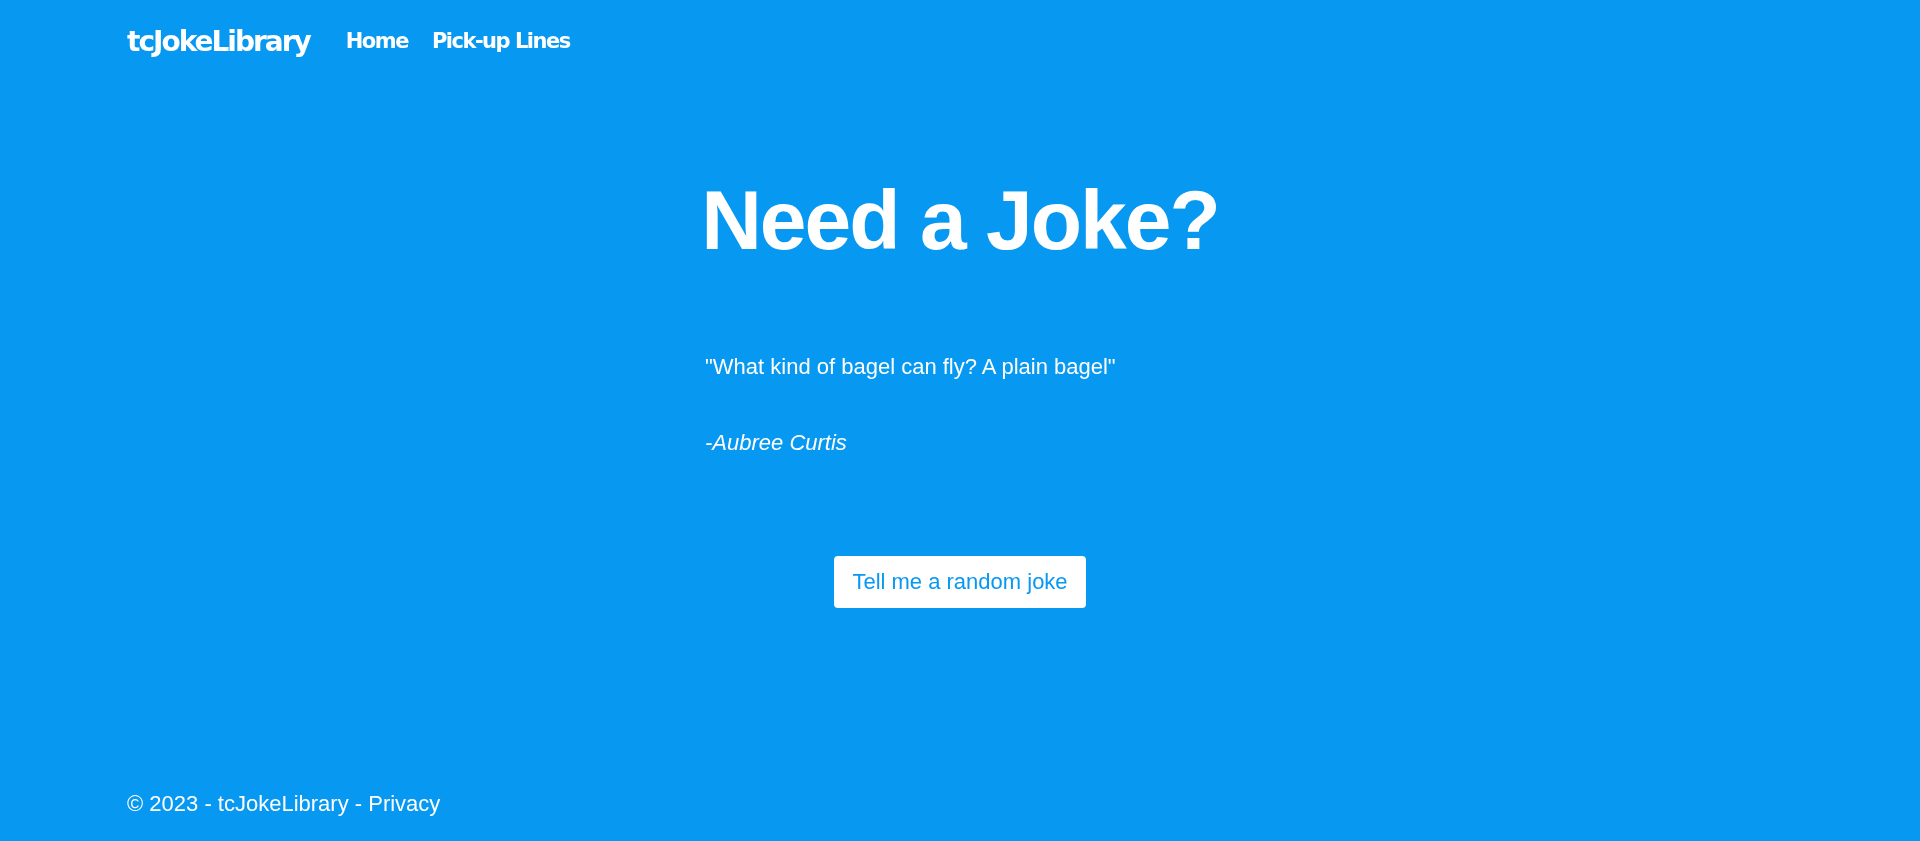  I want to click on privacy-link: Privacy, so click(404, 803).